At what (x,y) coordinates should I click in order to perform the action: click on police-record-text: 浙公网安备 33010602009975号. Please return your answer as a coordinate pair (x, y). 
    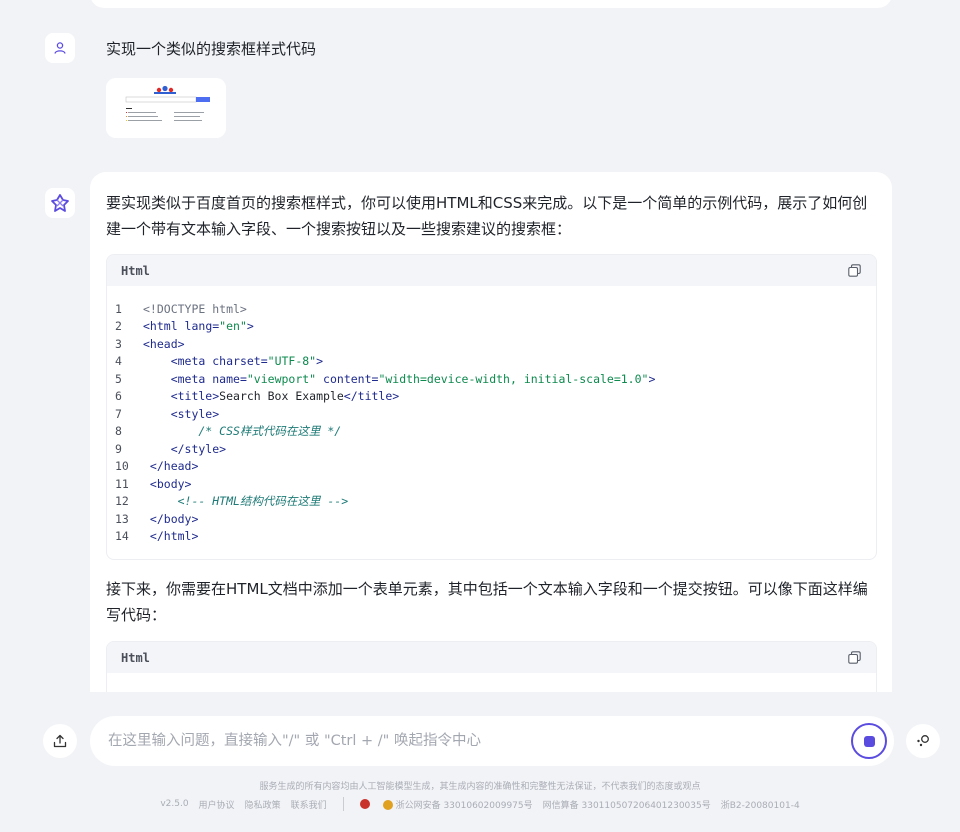
    Looking at the image, I should click on (464, 805).